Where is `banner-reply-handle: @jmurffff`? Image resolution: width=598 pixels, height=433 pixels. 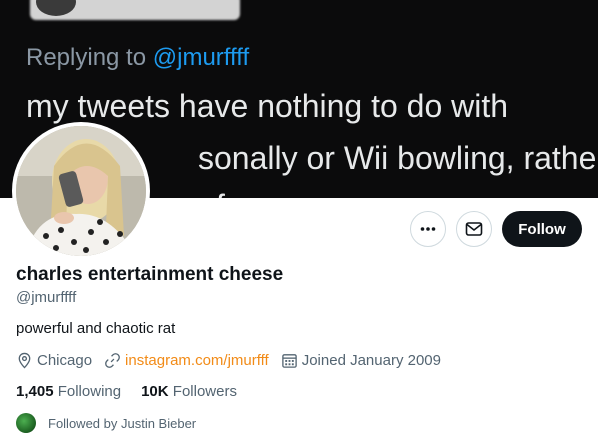
banner-reply-handle: @jmurffff is located at coordinates (201, 57).